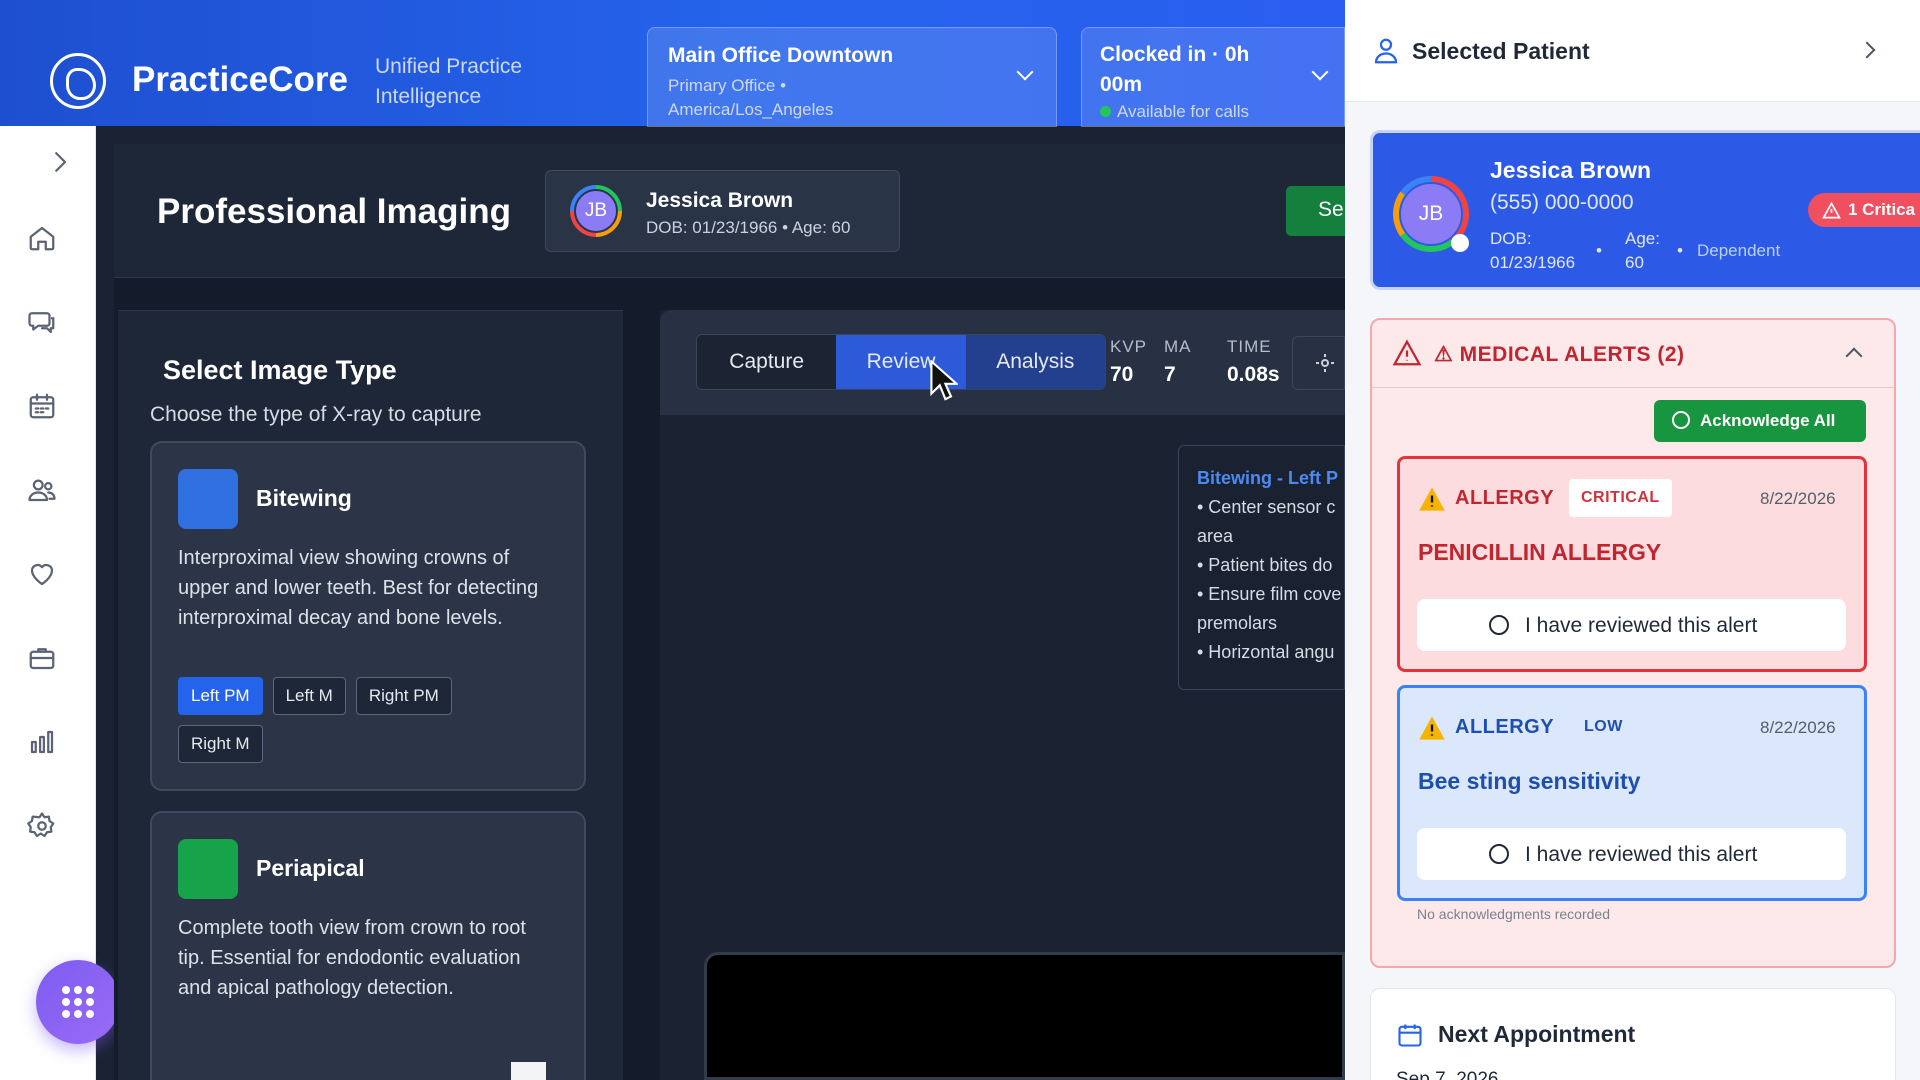  Describe the element at coordinates (1864, 210) in the screenshot. I see `critical-badge: 1 Critica` at that location.